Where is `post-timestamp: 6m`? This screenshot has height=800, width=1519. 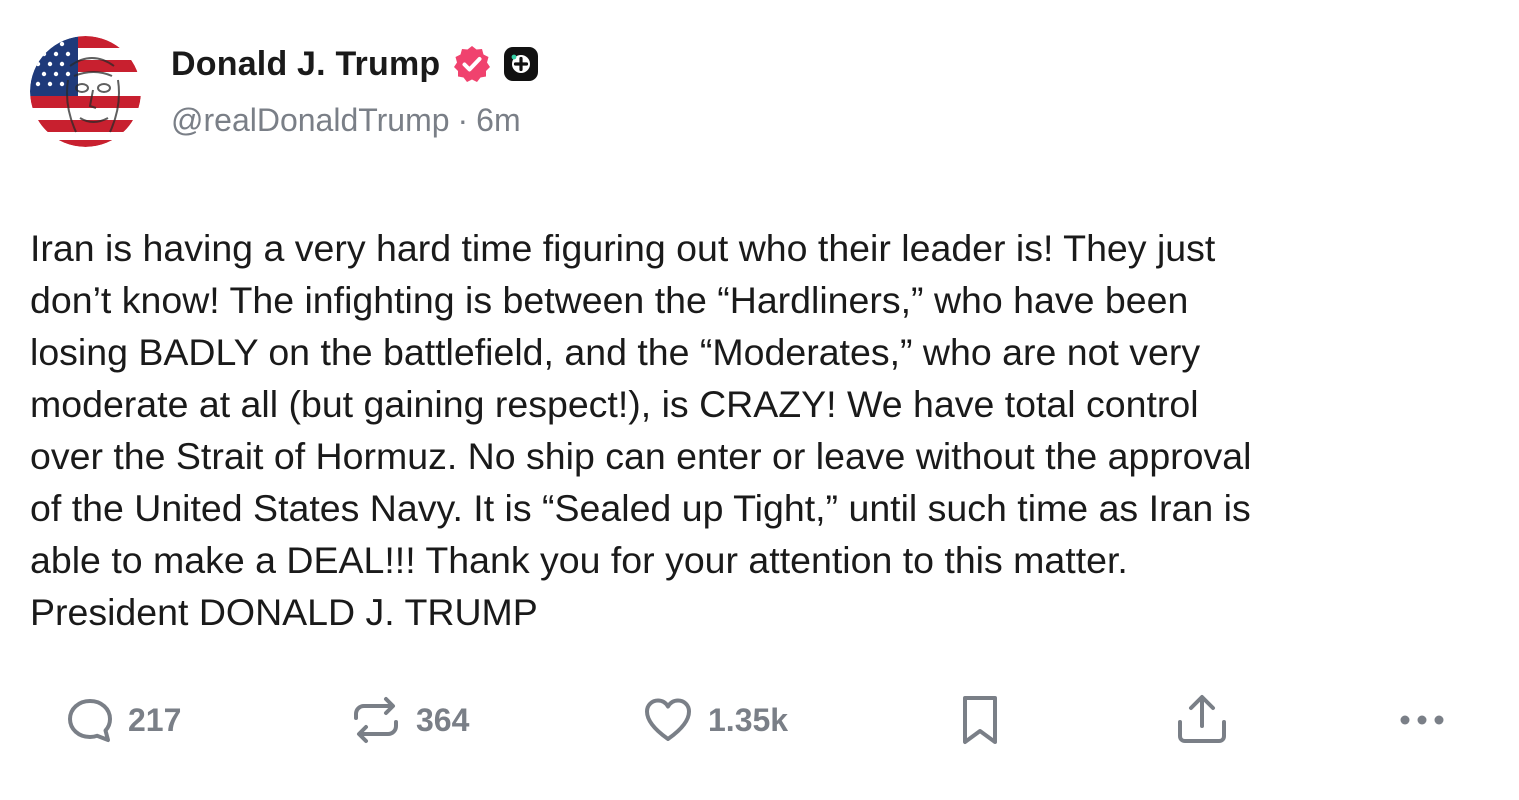
post-timestamp: 6m is located at coordinates (498, 120).